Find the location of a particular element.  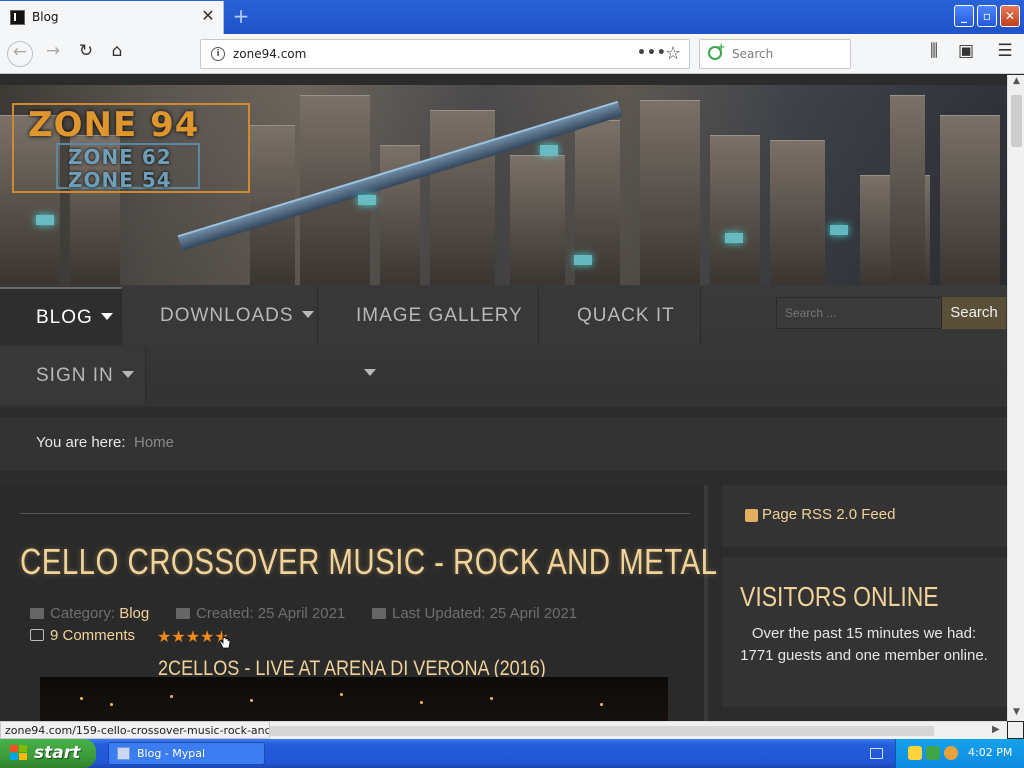

site-search-button: Search is located at coordinates (974, 313).